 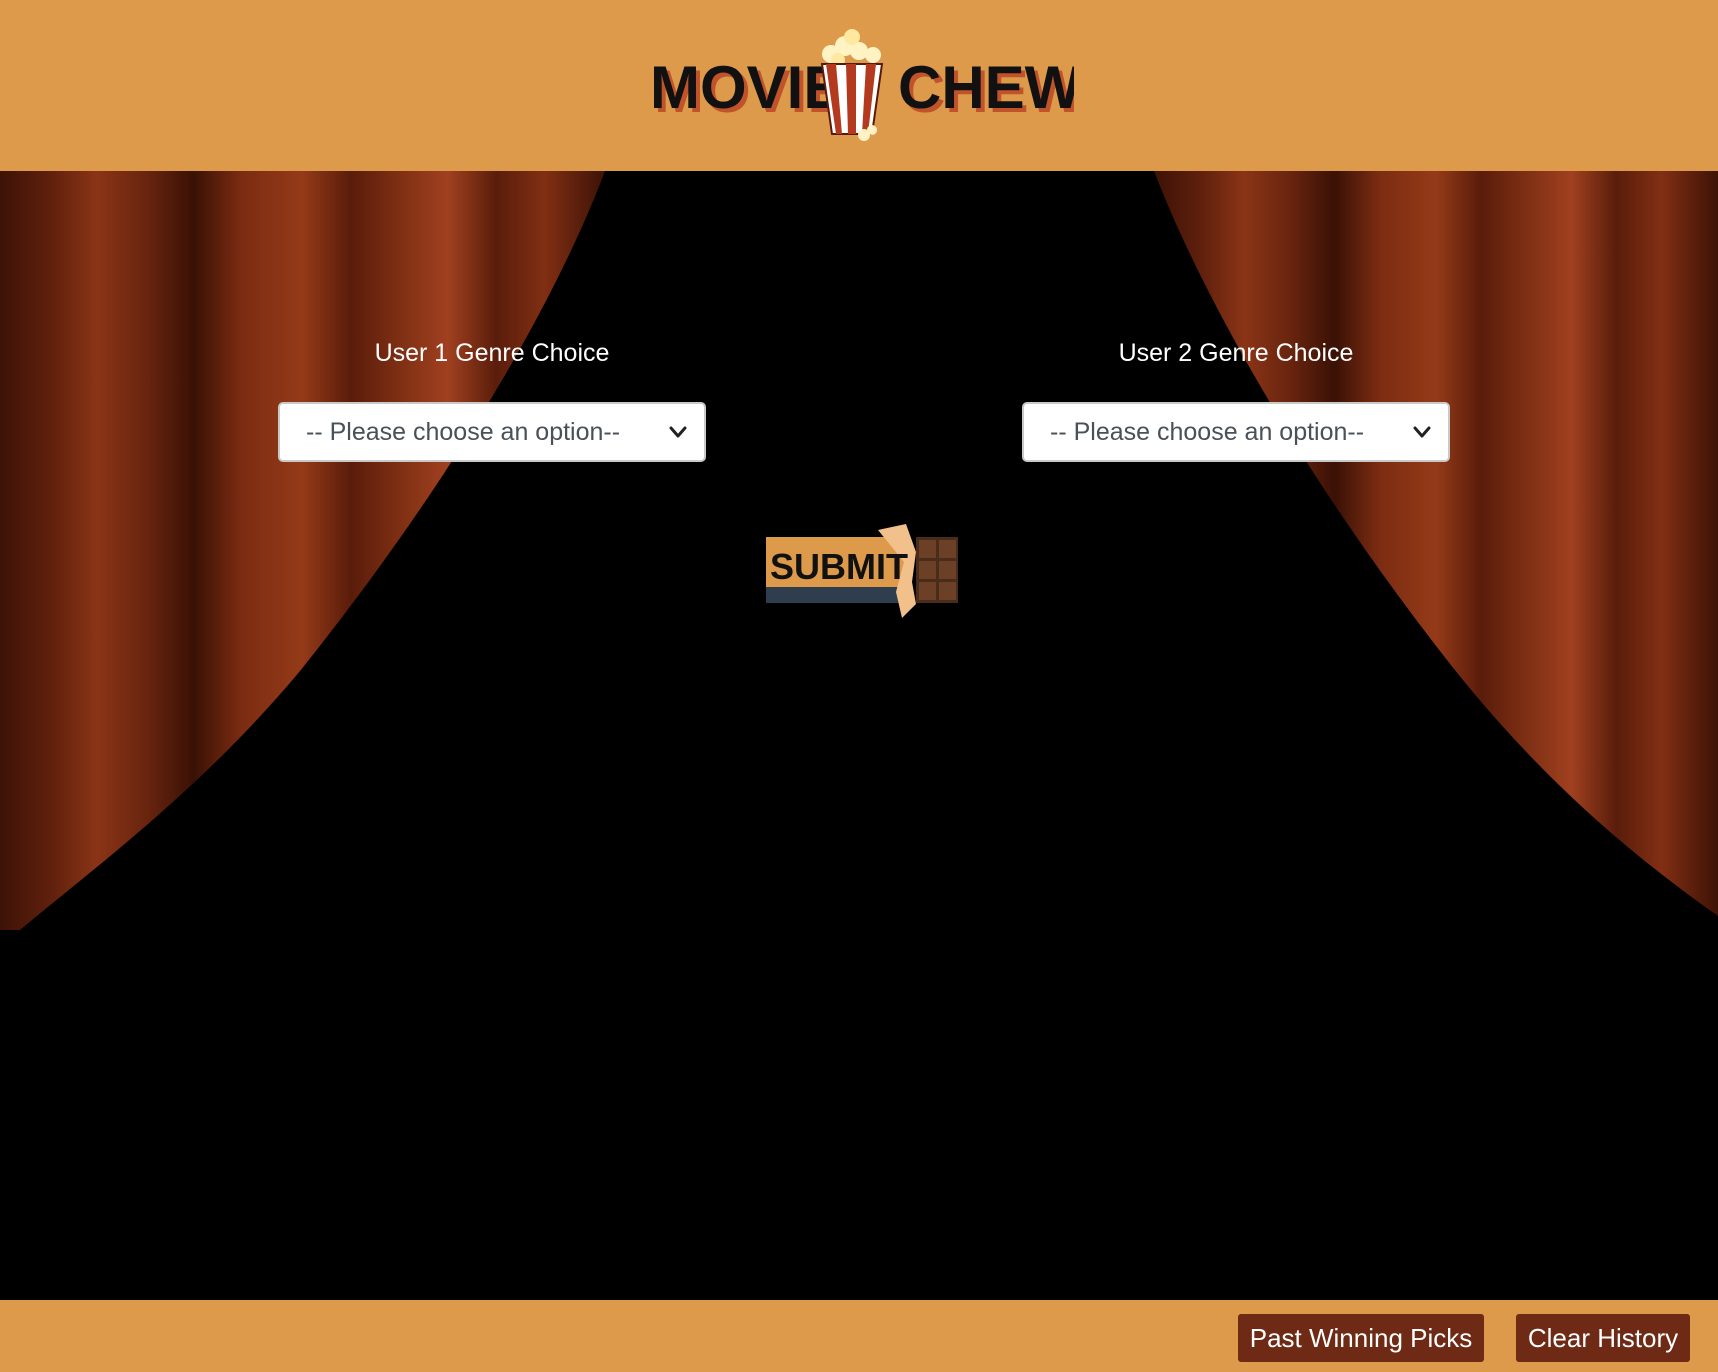 I want to click on user1-genre-select: -- Please choose an option--, so click(x=492, y=432).